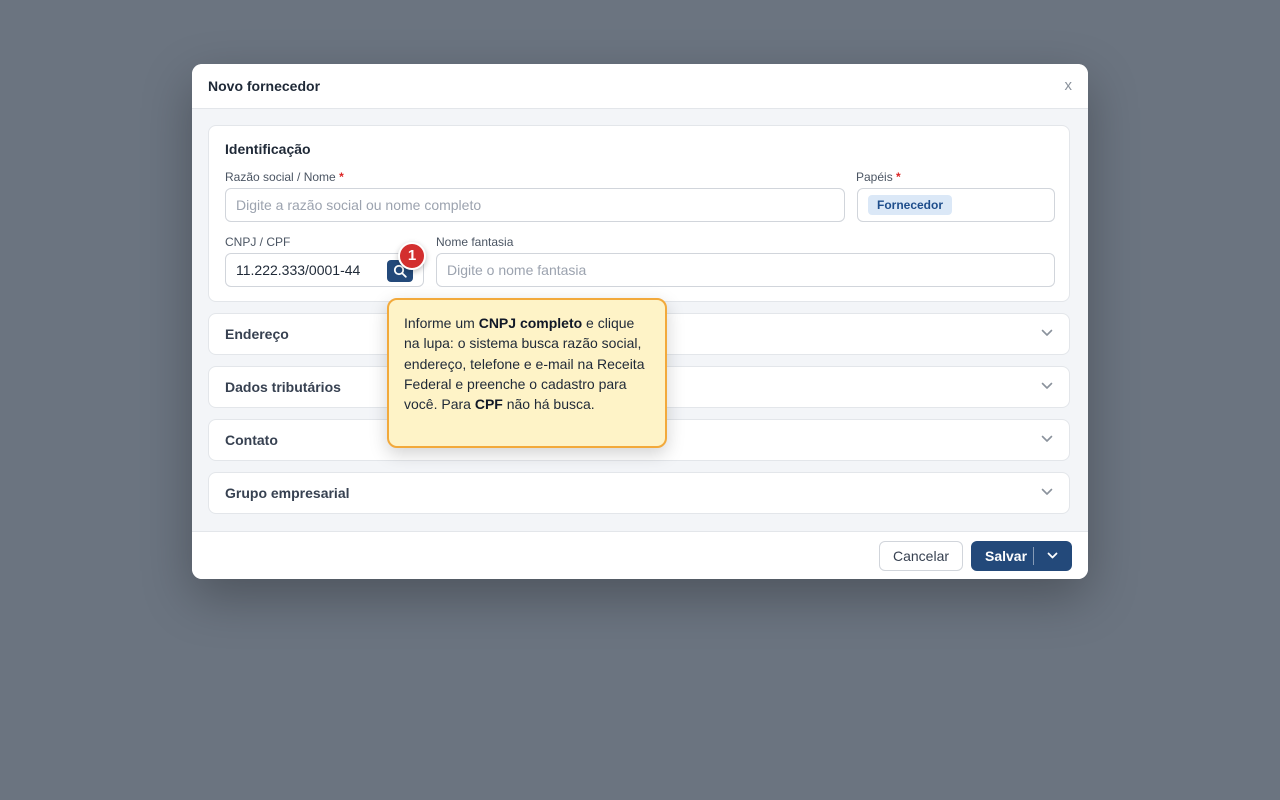 The height and width of the screenshot is (800, 1280). I want to click on save-split-button: Salvar, so click(1021, 556).